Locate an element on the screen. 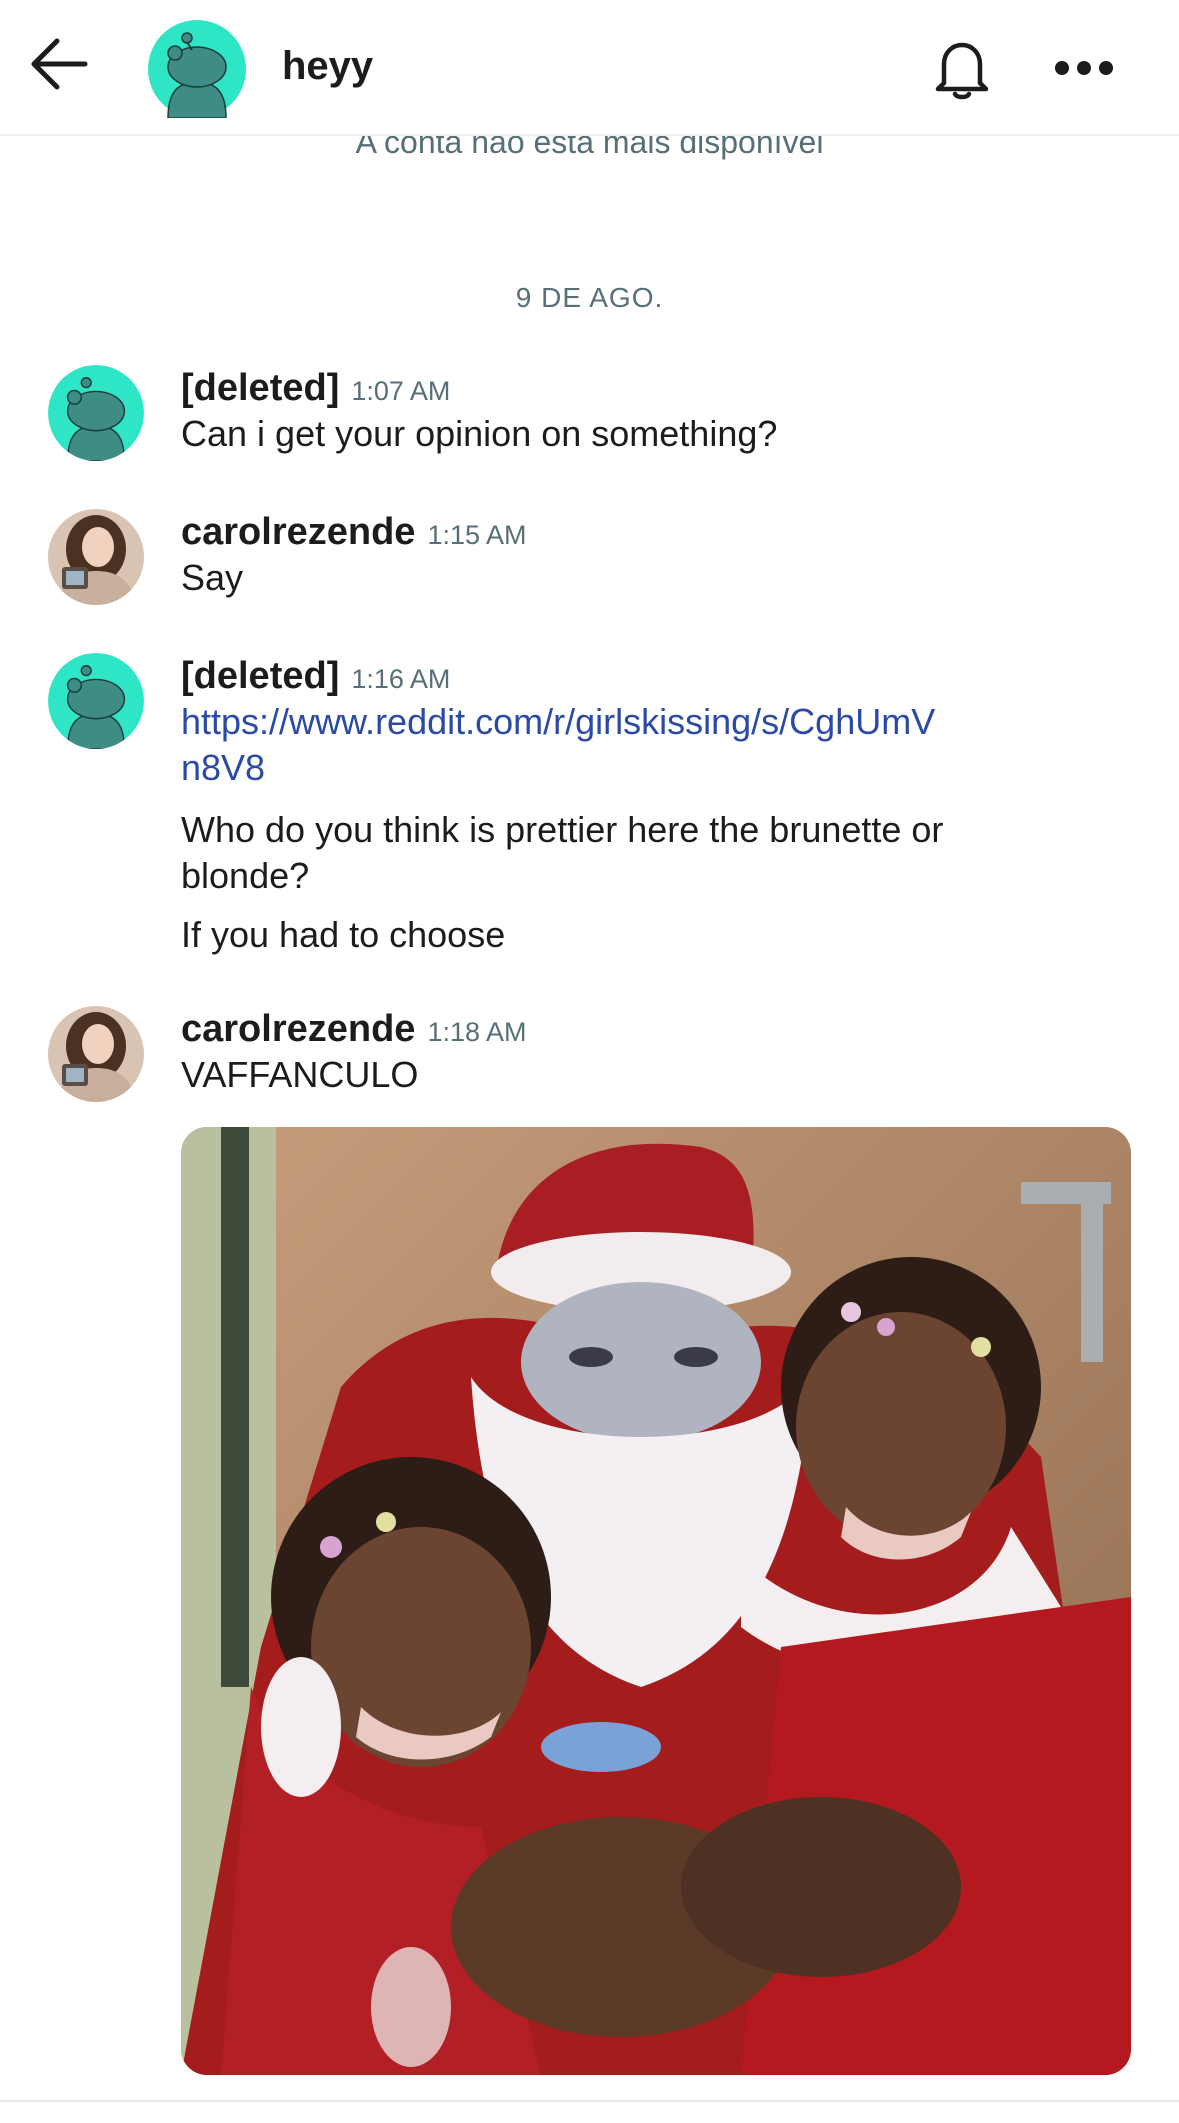 The width and height of the screenshot is (1179, 2123). message-timestamp: 1:07 AM is located at coordinates (401, 391).